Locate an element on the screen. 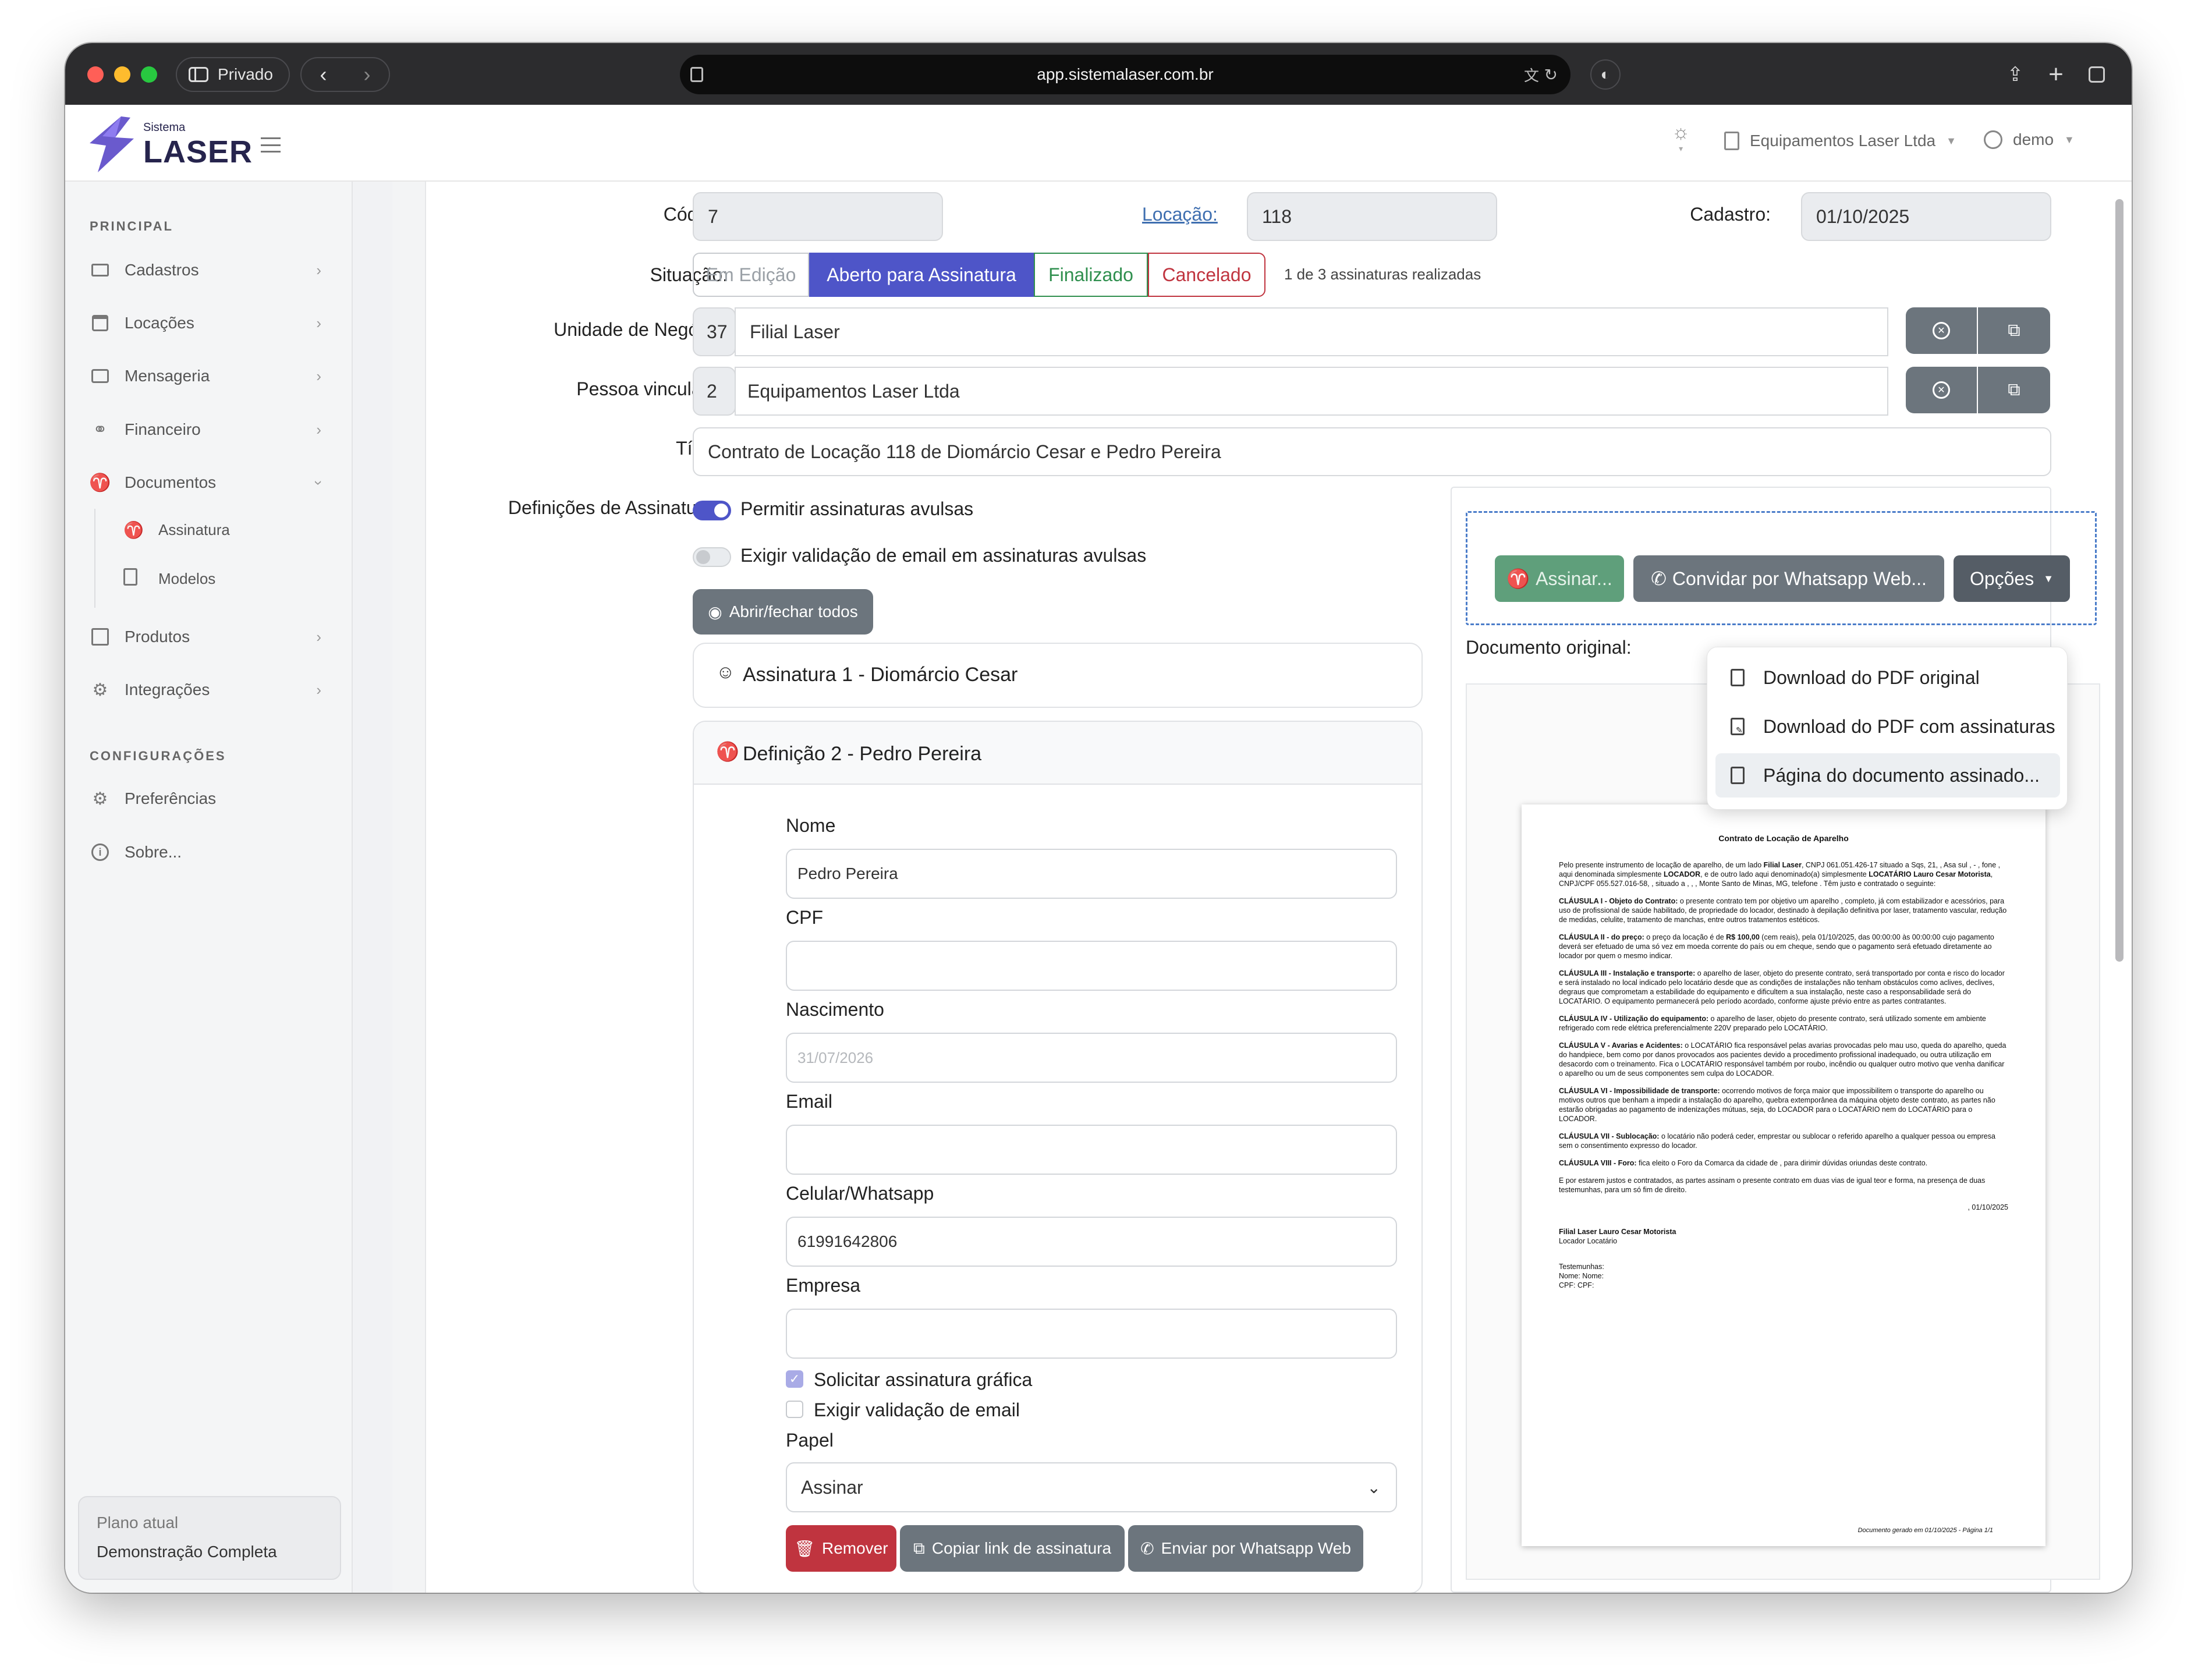  situacao-aberto: Aberto para Assinatura is located at coordinates (921, 275).